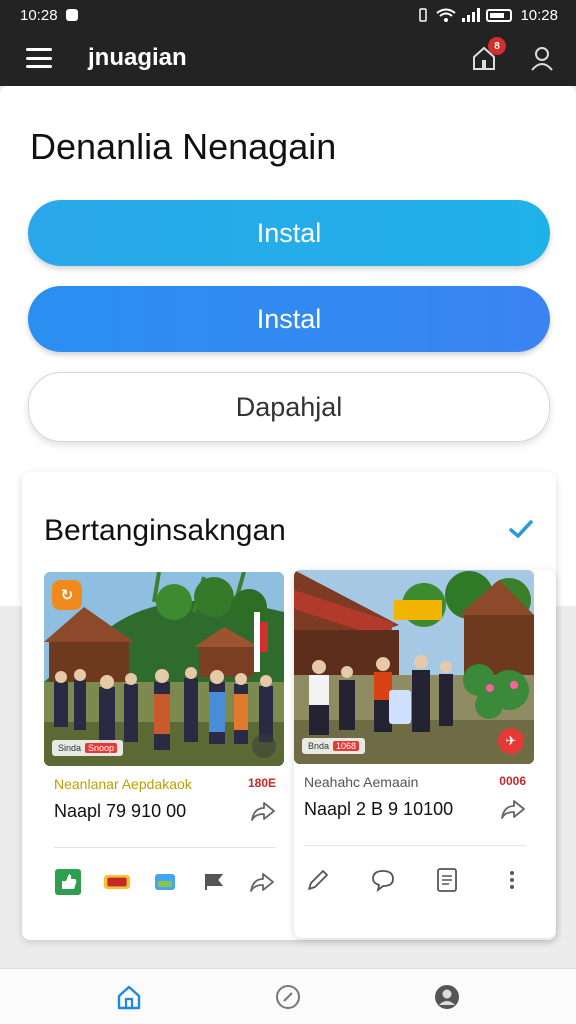 This screenshot has width=576, height=1024. Describe the element at coordinates (318, 880) in the screenshot. I see `edit-icon` at that location.